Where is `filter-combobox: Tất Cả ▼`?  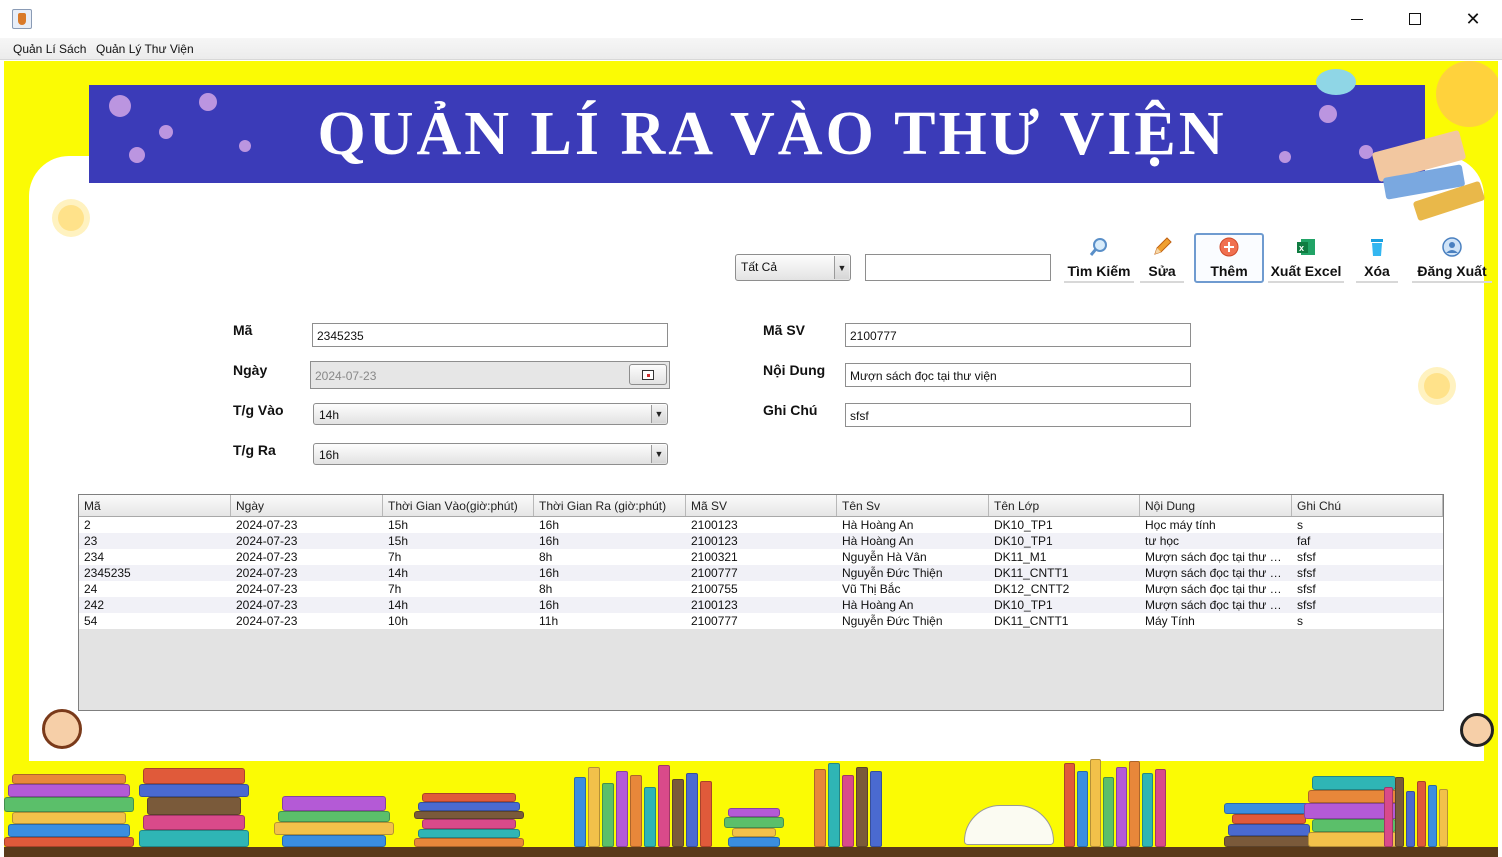 filter-combobox: Tất Cả ▼ is located at coordinates (793, 267).